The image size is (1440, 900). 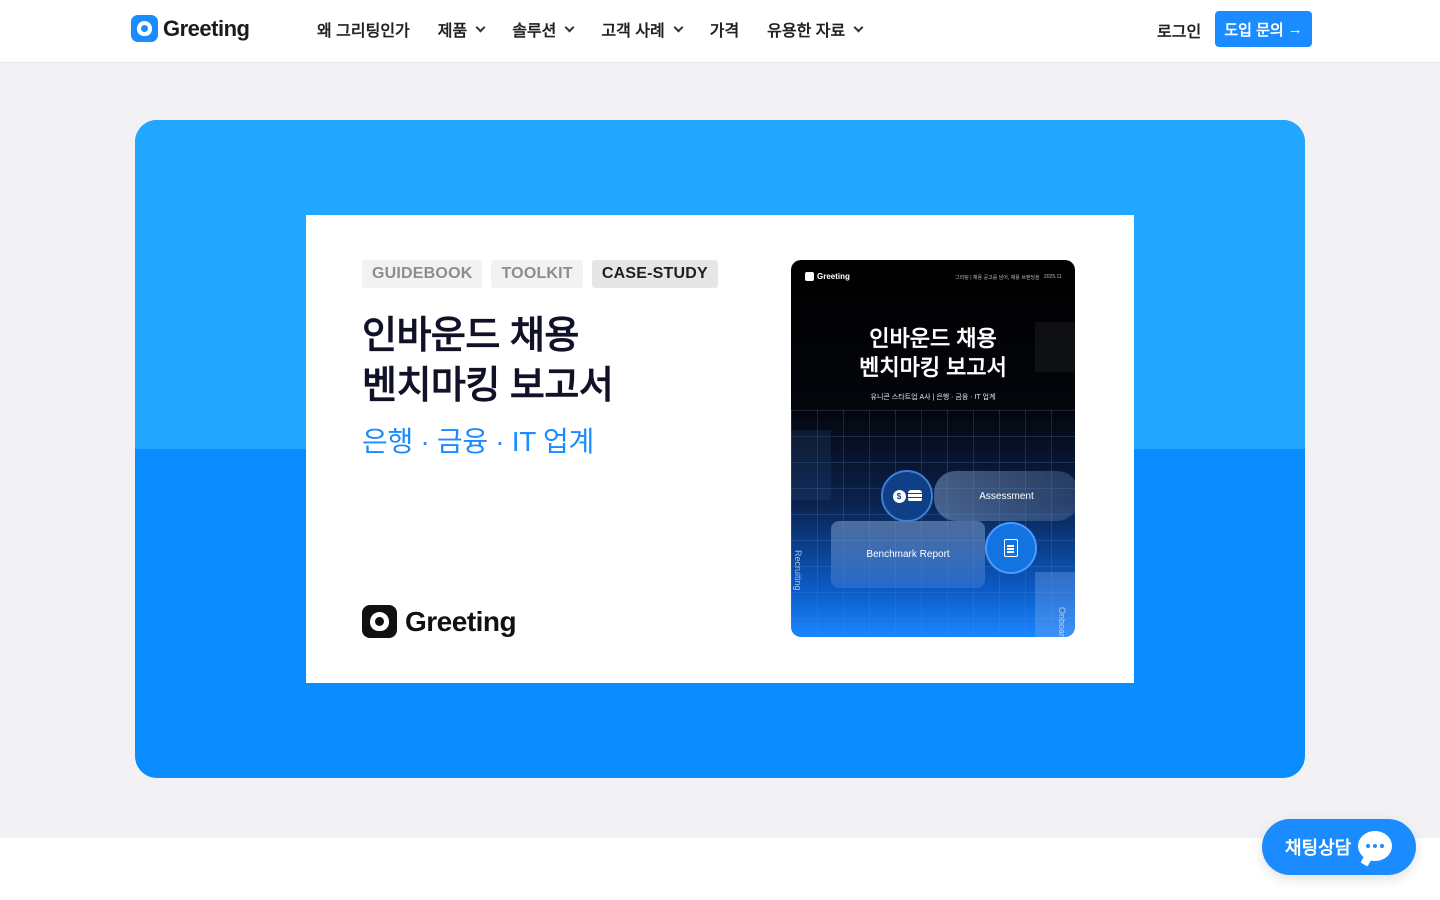 I want to click on login-link: 로그인, so click(x=1179, y=30).